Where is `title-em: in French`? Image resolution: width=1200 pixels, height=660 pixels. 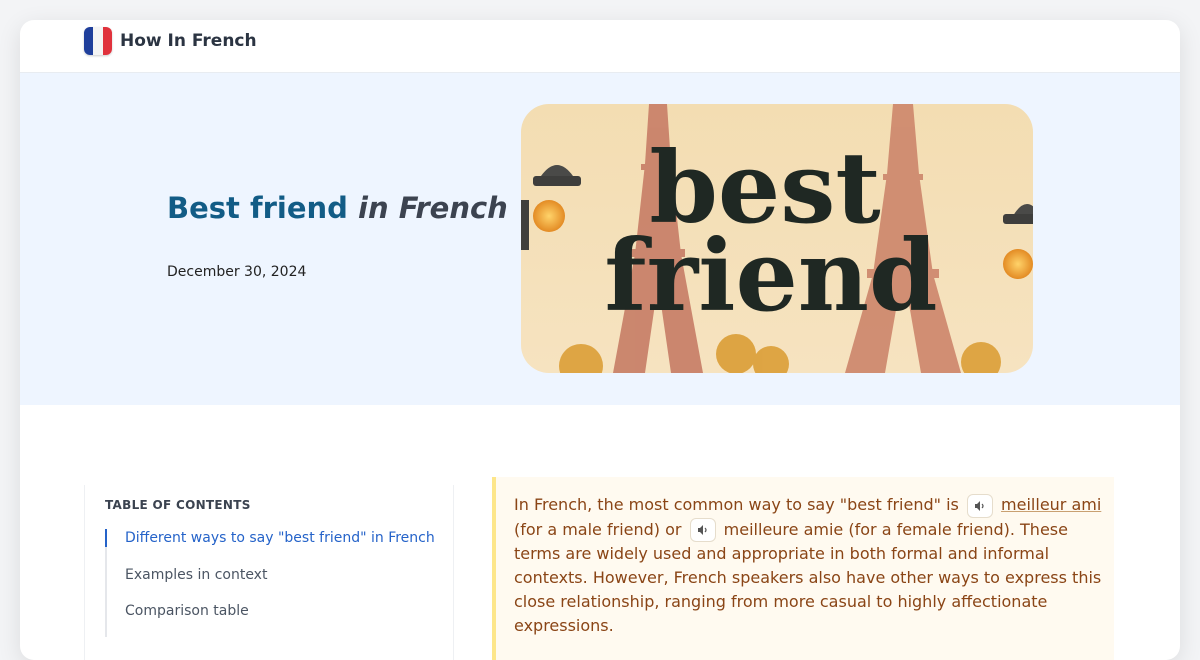 title-em: in French is located at coordinates (433, 208).